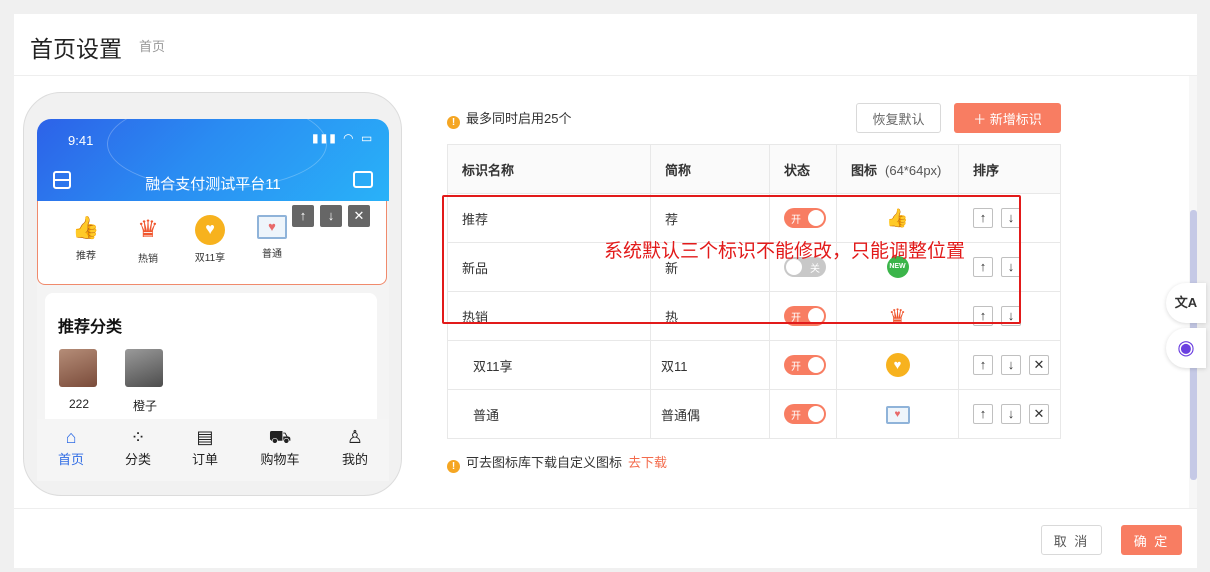 The image size is (1210, 572). What do you see at coordinates (1009, 169) in the screenshot?
I see `col-sort: 排序` at bounding box center [1009, 169].